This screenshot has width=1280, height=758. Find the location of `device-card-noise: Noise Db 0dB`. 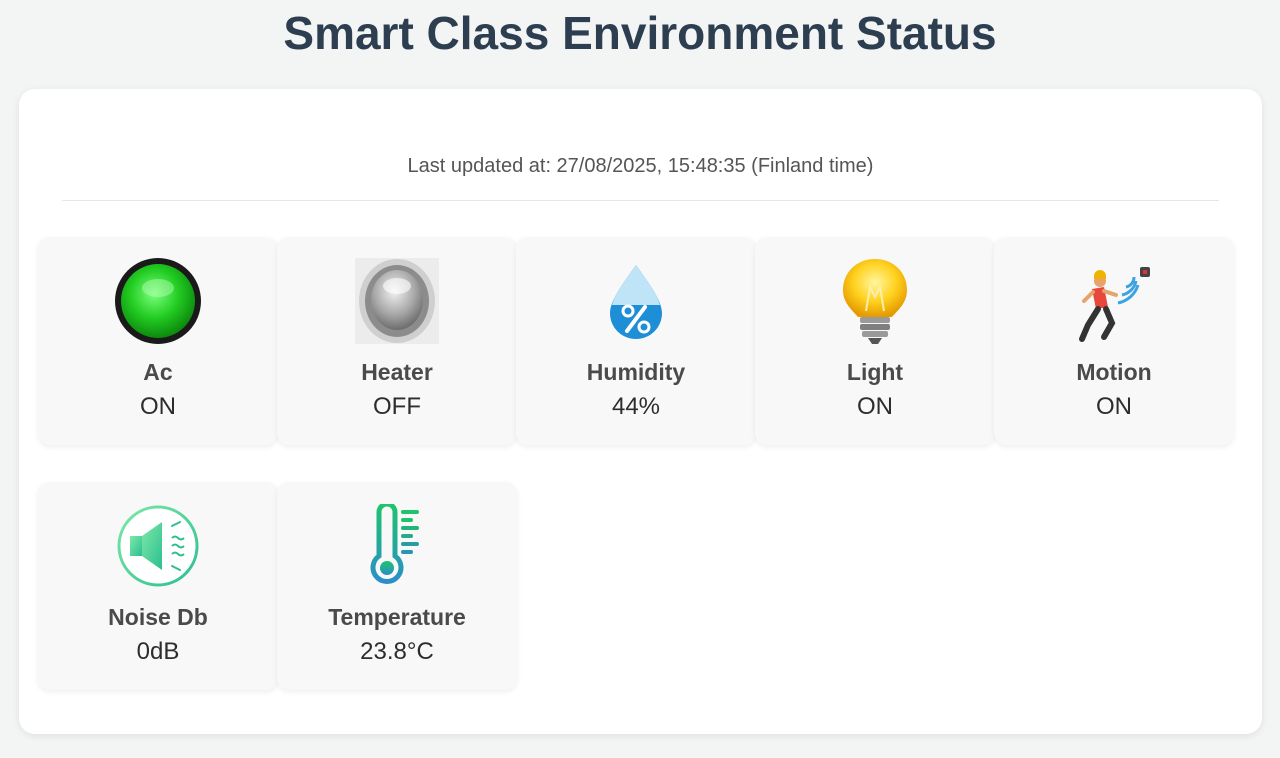

device-card-noise: Noise Db 0dB is located at coordinates (158, 586).